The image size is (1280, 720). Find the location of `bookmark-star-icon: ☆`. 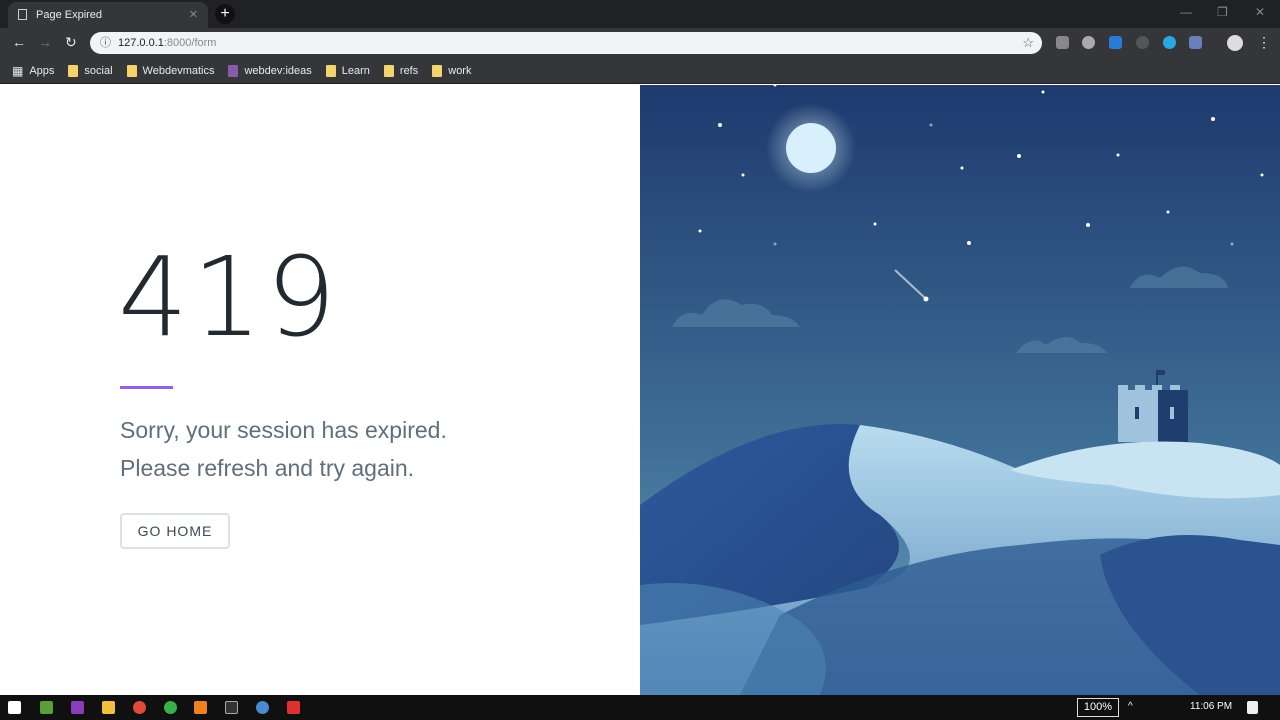

bookmark-star-icon: ☆ is located at coordinates (1028, 43).